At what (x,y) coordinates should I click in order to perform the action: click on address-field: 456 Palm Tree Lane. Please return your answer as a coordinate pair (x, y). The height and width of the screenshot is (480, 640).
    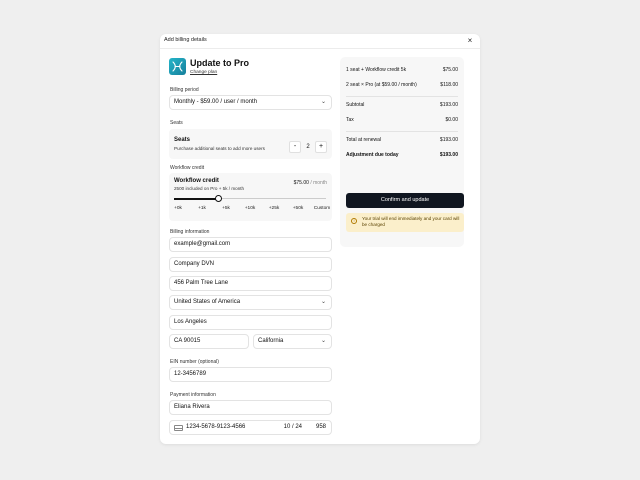
    Looking at the image, I should click on (250, 283).